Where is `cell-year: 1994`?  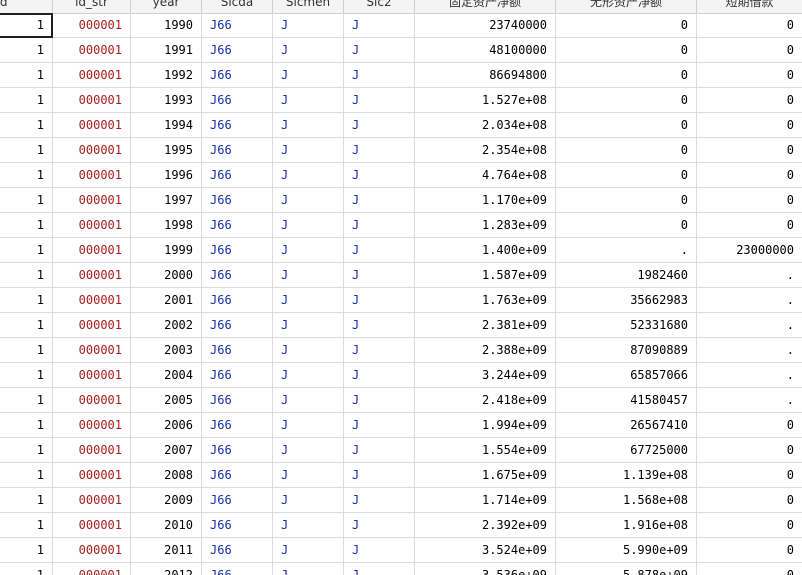
cell-year: 1994 is located at coordinates (166, 125).